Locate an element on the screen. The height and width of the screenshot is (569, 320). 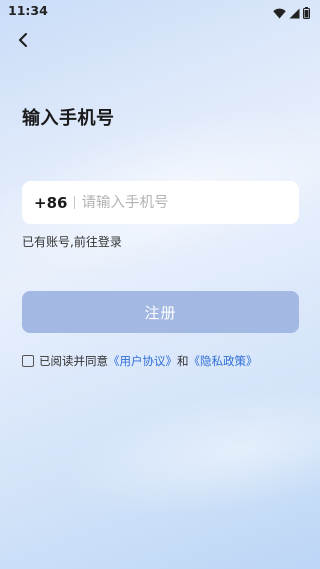
phone-field: +86 is located at coordinates (160, 202).